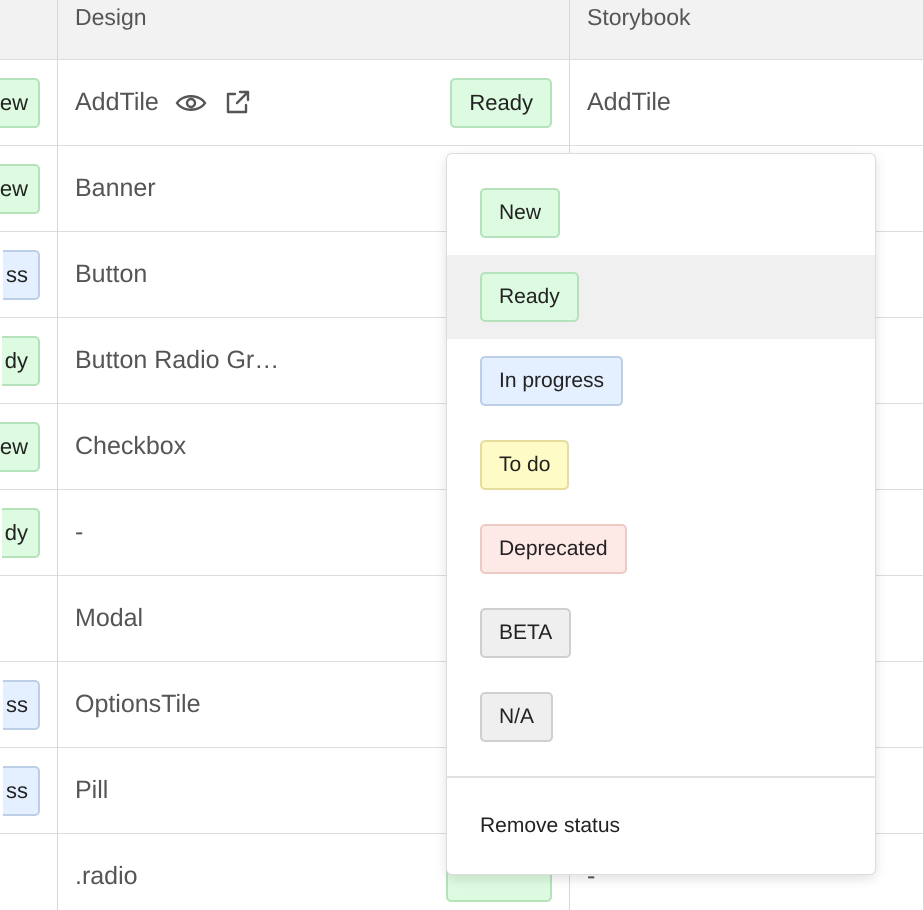 Image resolution: width=924 pixels, height=910 pixels. I want to click on column-header: Design, so click(111, 17).